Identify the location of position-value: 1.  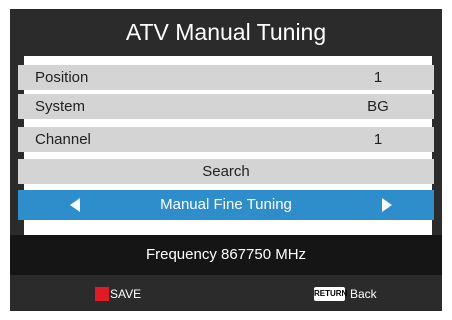
(378, 77).